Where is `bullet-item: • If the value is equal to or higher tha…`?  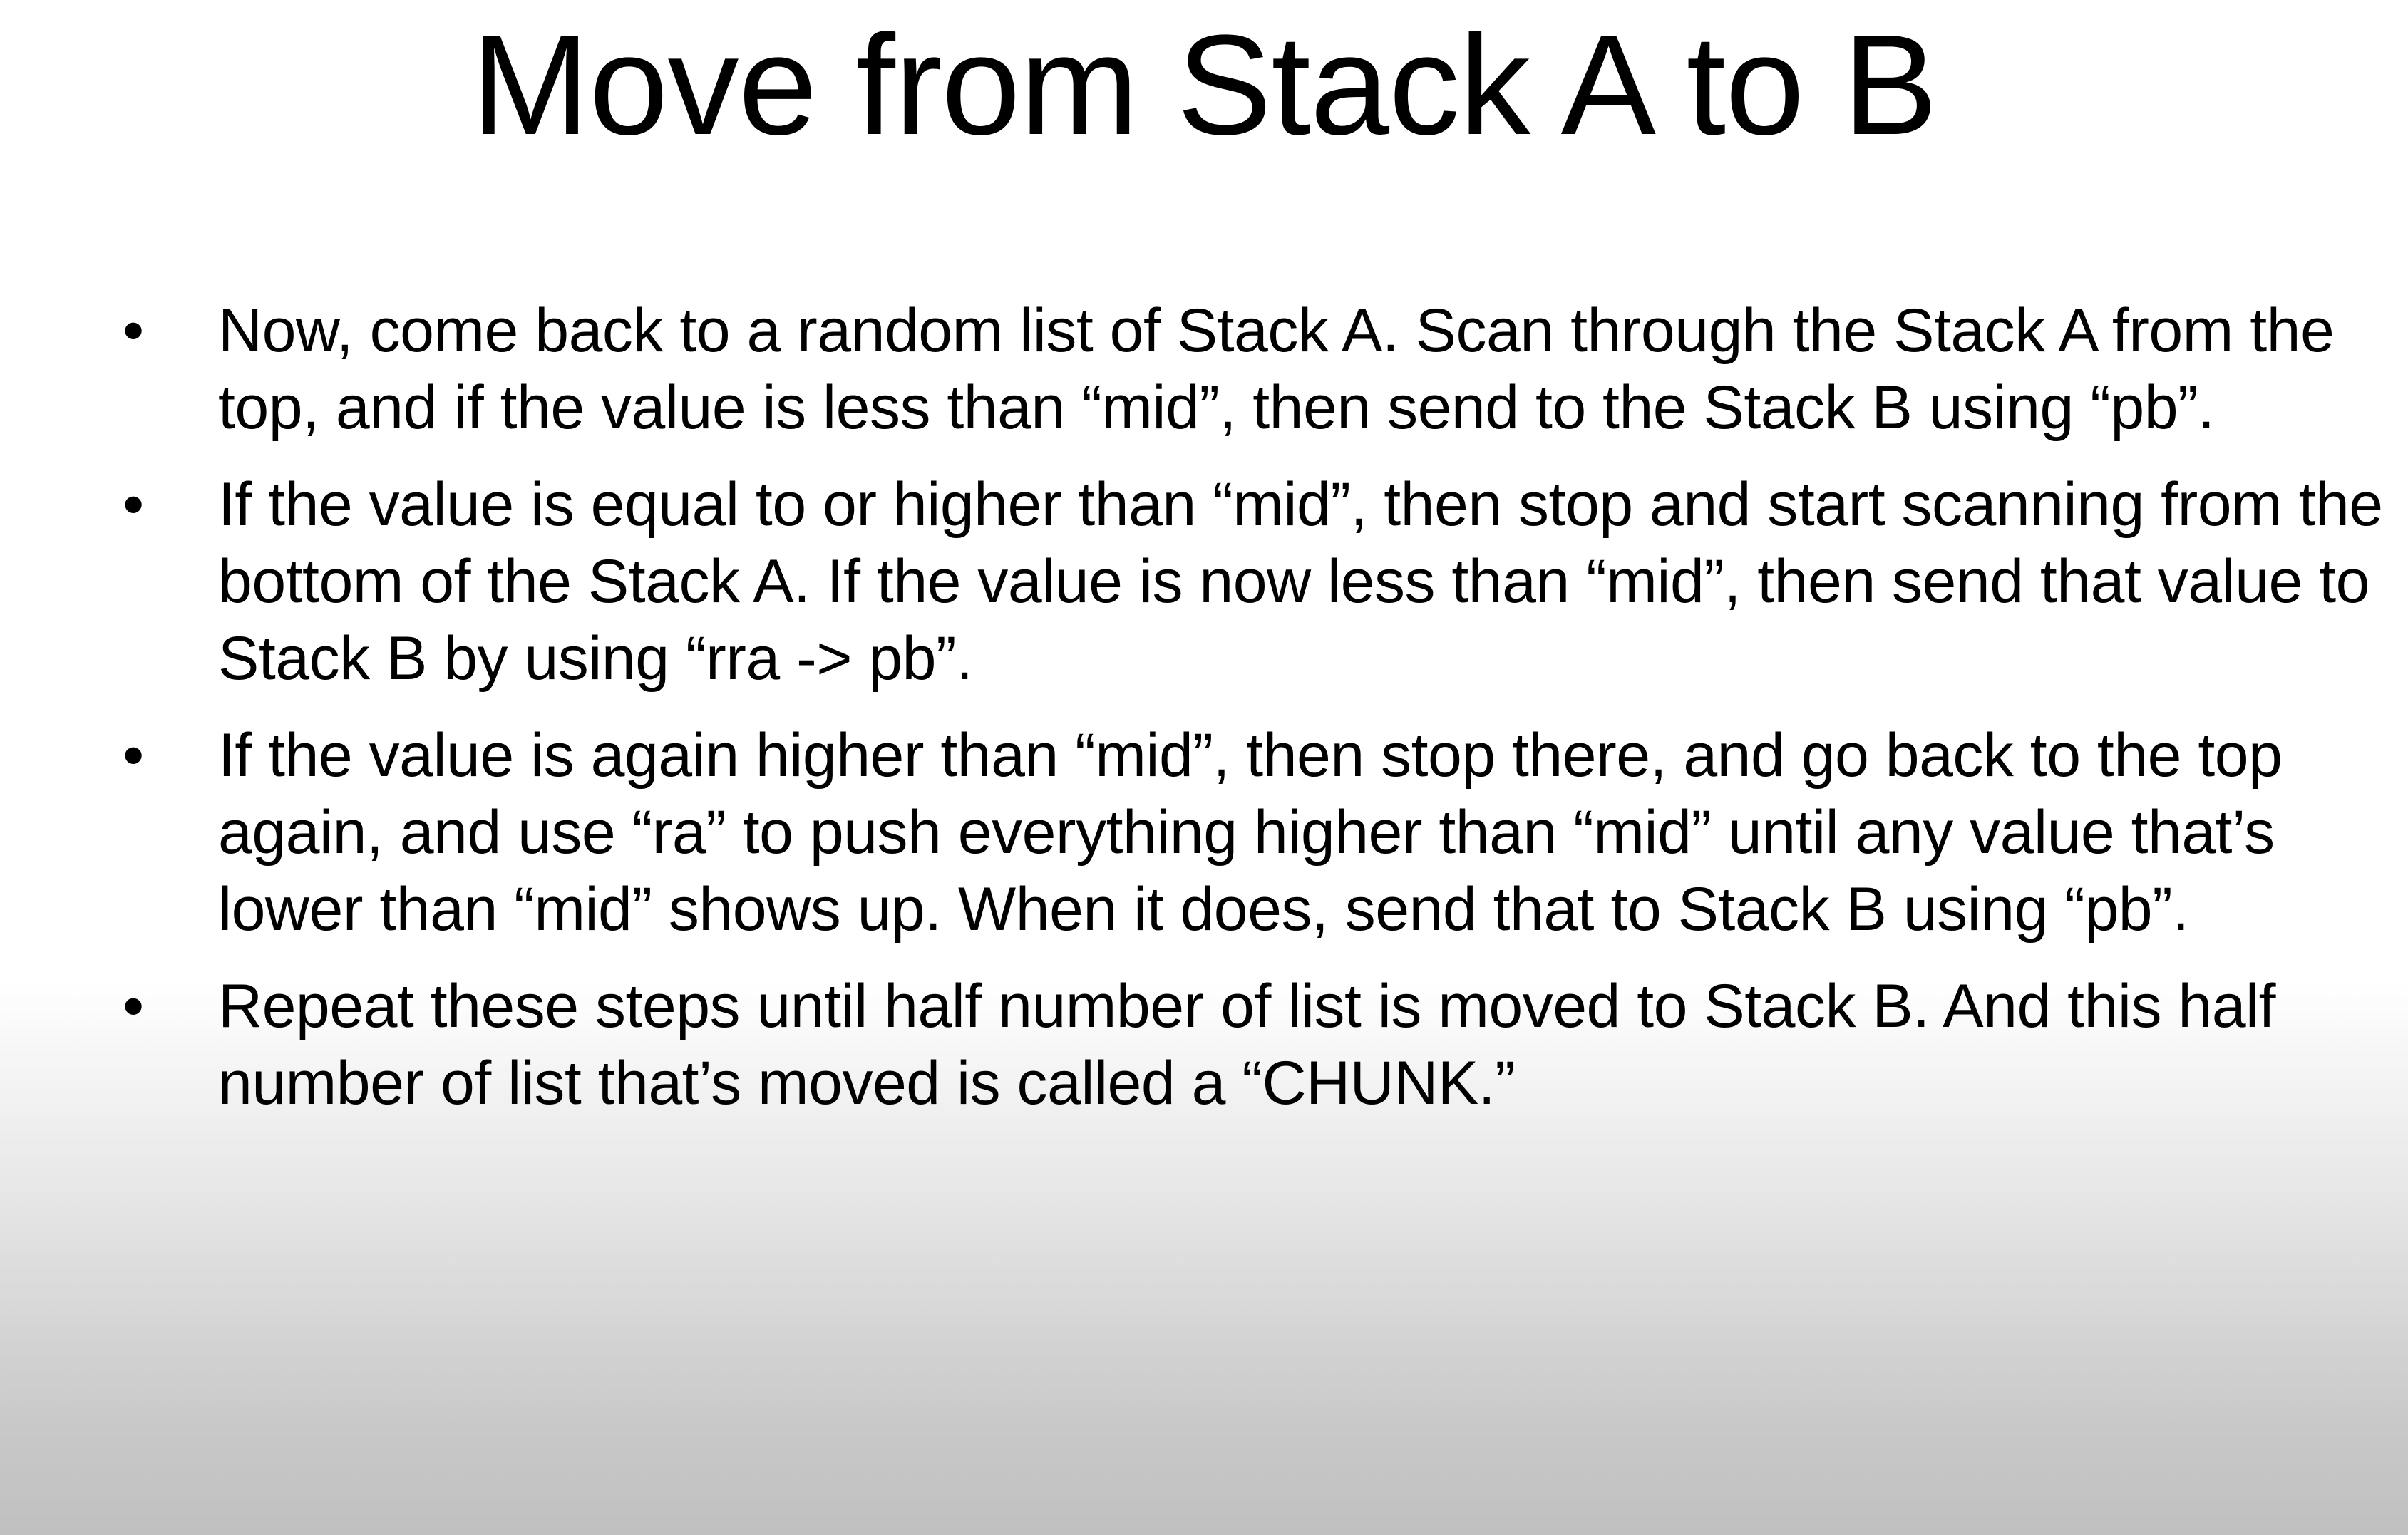 bullet-item: • If the value is equal to or higher tha… is located at coordinates (1254, 581).